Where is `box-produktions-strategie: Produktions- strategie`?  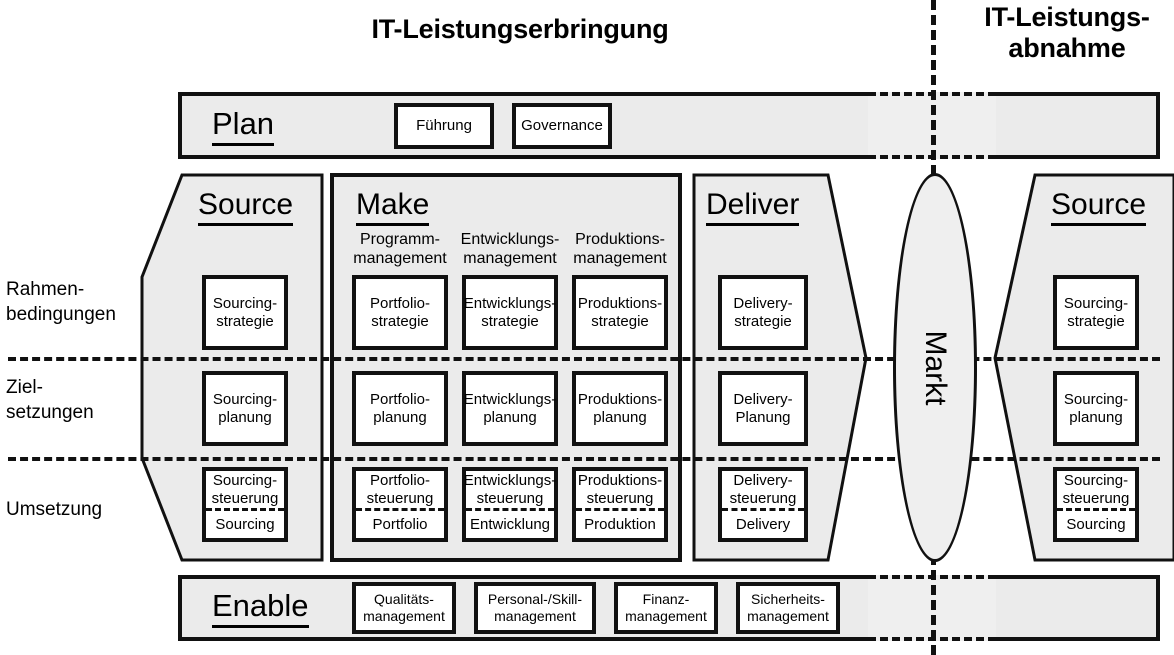 box-produktions-strategie: Produktions- strategie is located at coordinates (620, 312).